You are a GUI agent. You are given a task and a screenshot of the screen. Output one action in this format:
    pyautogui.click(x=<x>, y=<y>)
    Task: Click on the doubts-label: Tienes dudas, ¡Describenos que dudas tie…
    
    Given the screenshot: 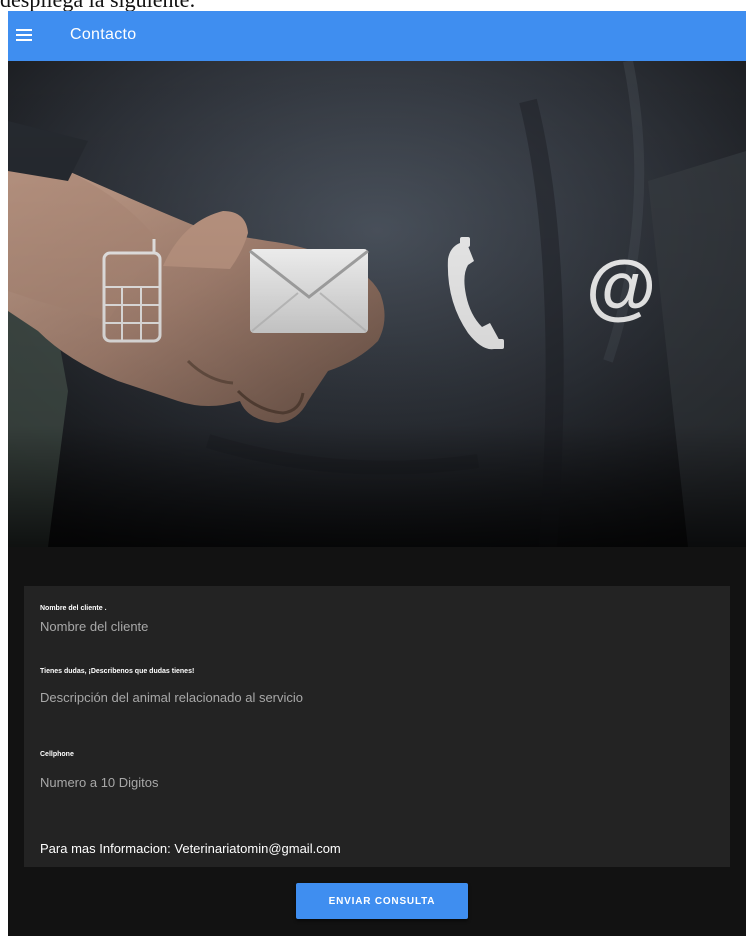 What is the action you would take?
    pyautogui.click(x=117, y=671)
    